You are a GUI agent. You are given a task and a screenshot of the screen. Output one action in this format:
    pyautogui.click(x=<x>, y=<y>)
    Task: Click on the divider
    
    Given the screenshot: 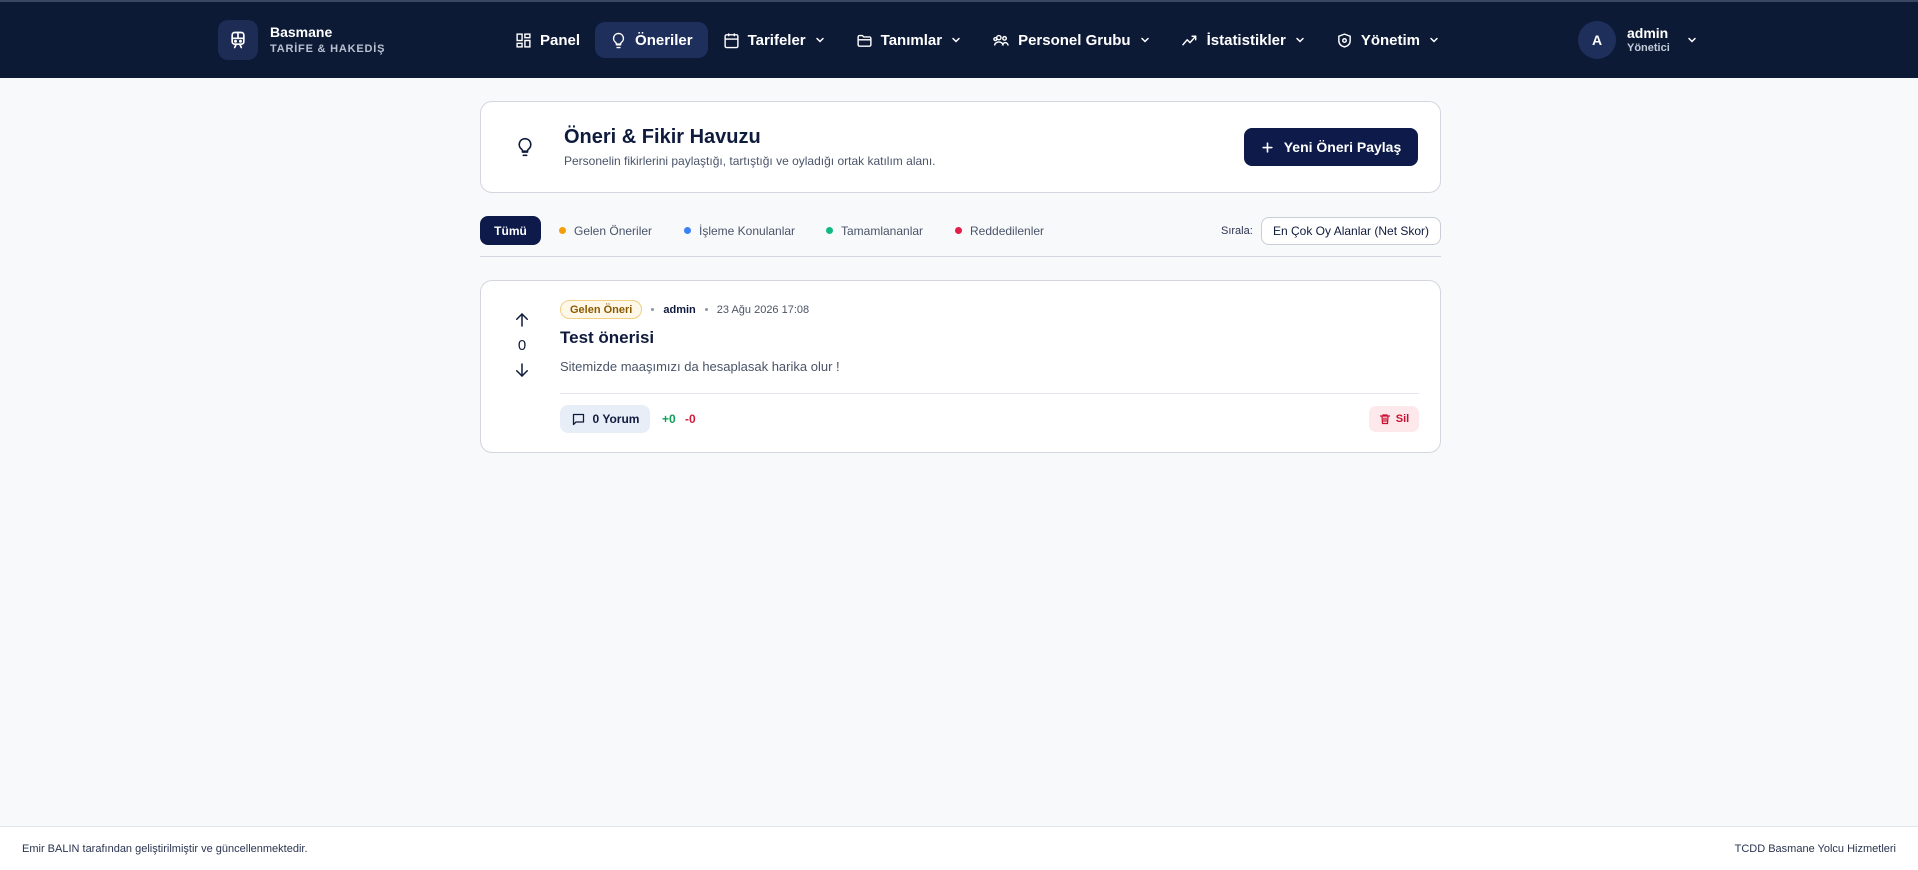 What is the action you would take?
    pyautogui.click(x=989, y=393)
    